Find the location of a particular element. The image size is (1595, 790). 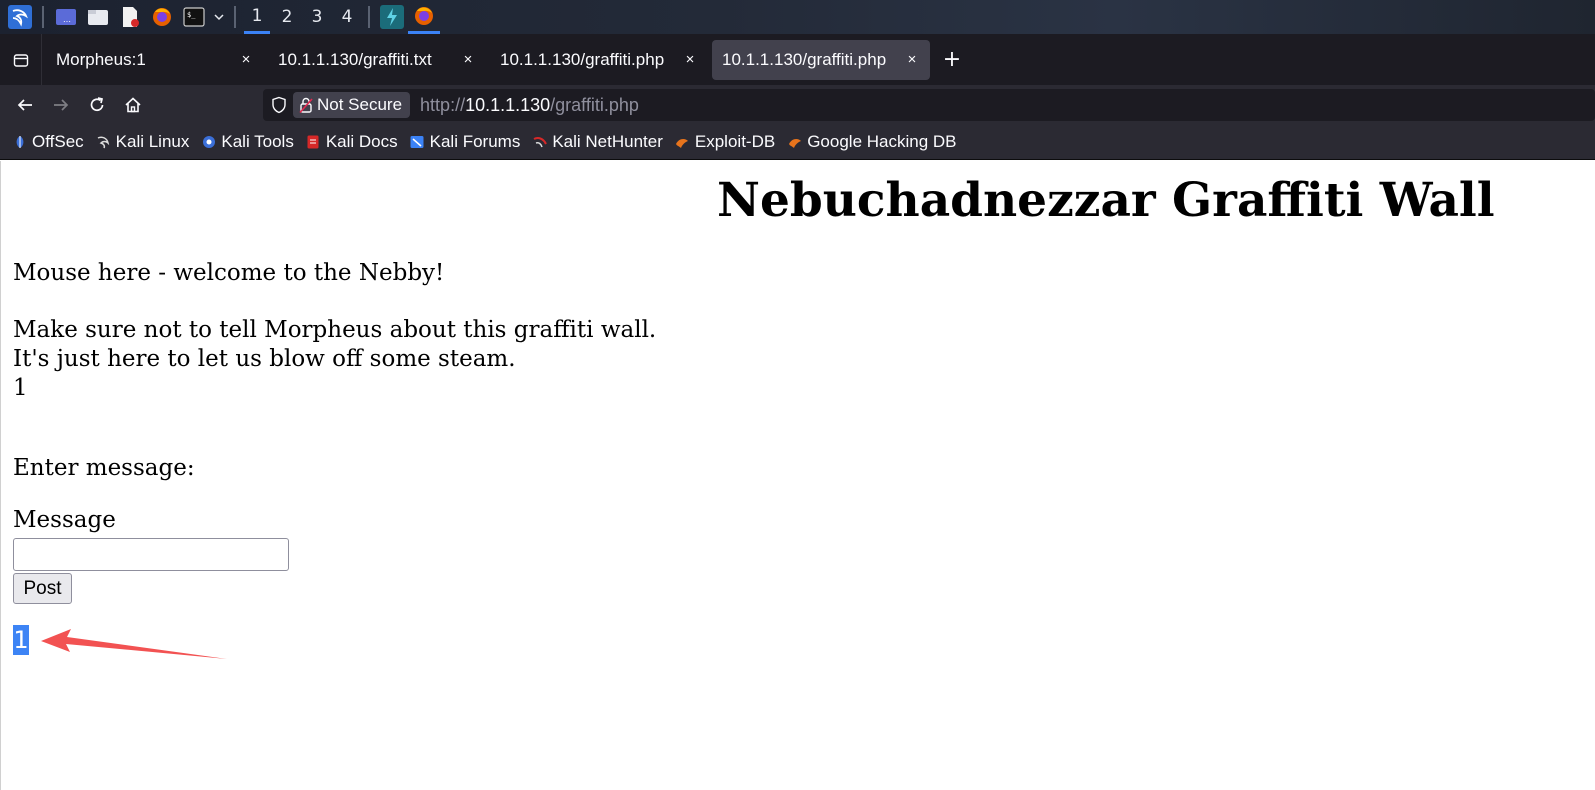

back-arrow-icon is located at coordinates (24, 105).